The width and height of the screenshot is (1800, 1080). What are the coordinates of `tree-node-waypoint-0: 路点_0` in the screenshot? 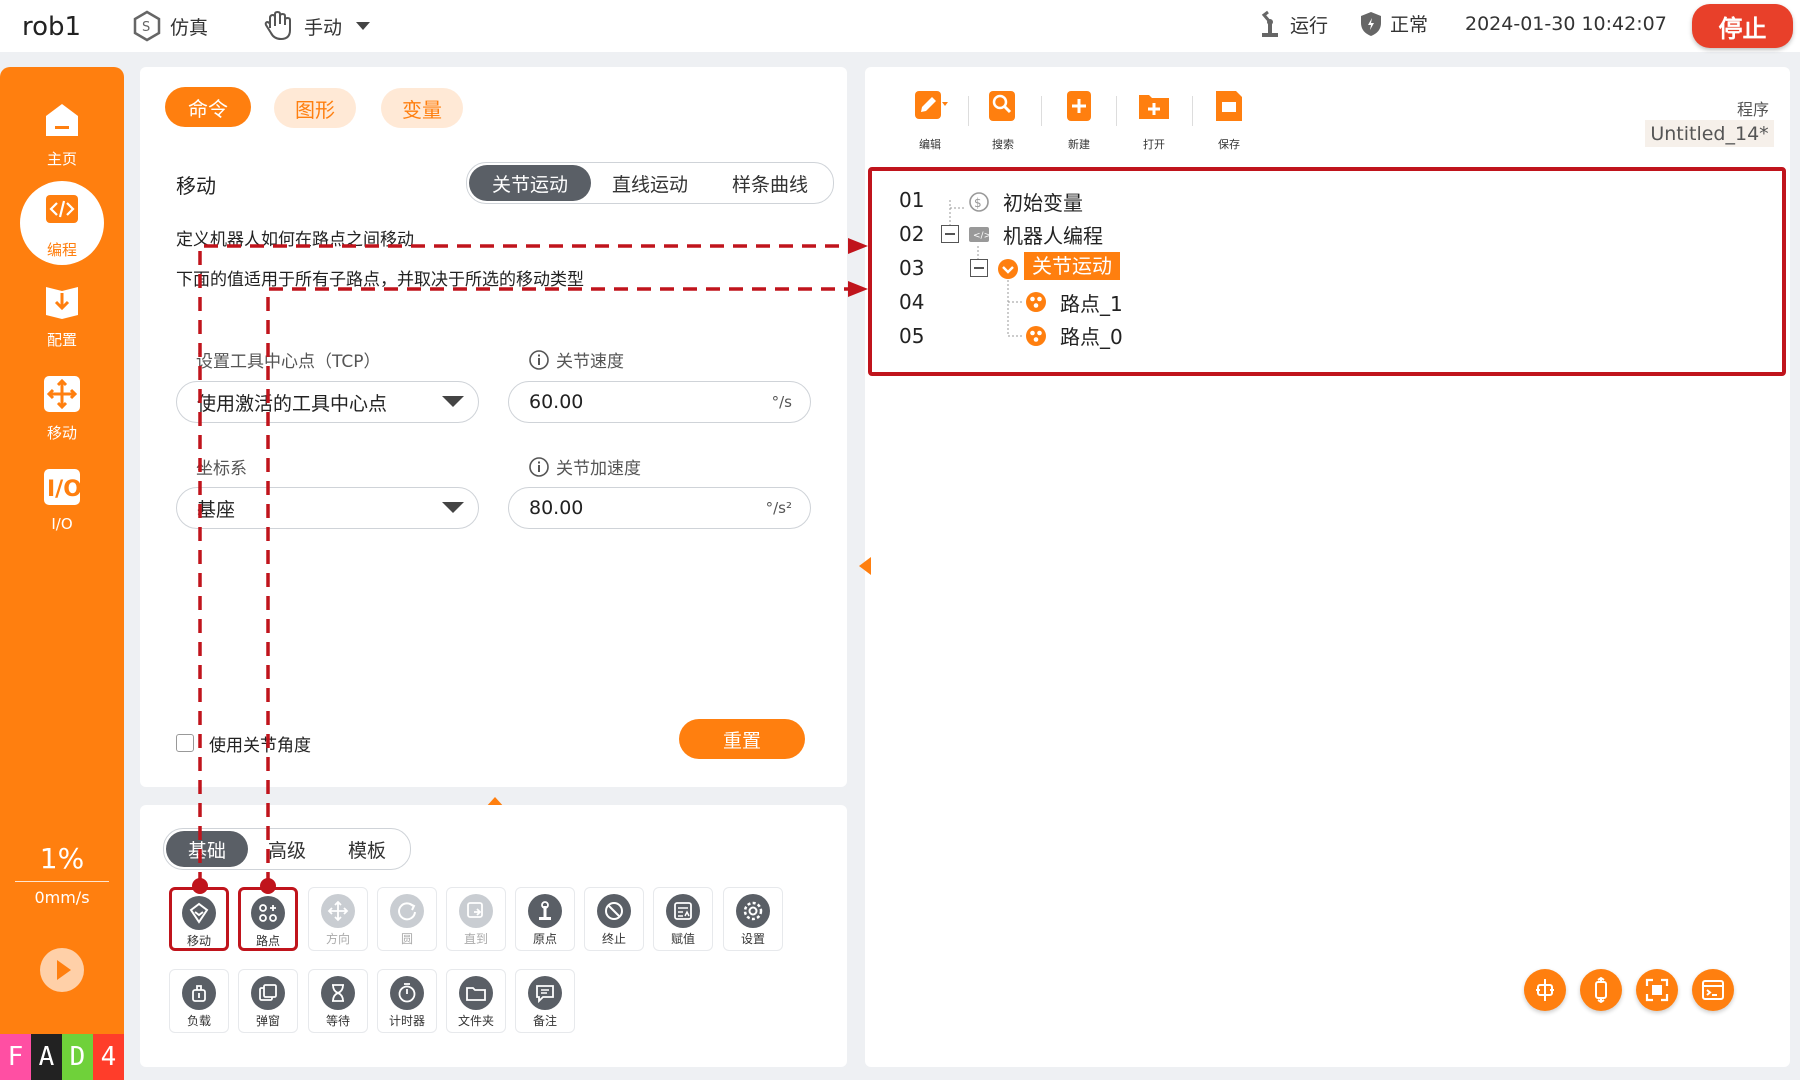 It's located at (1091, 335).